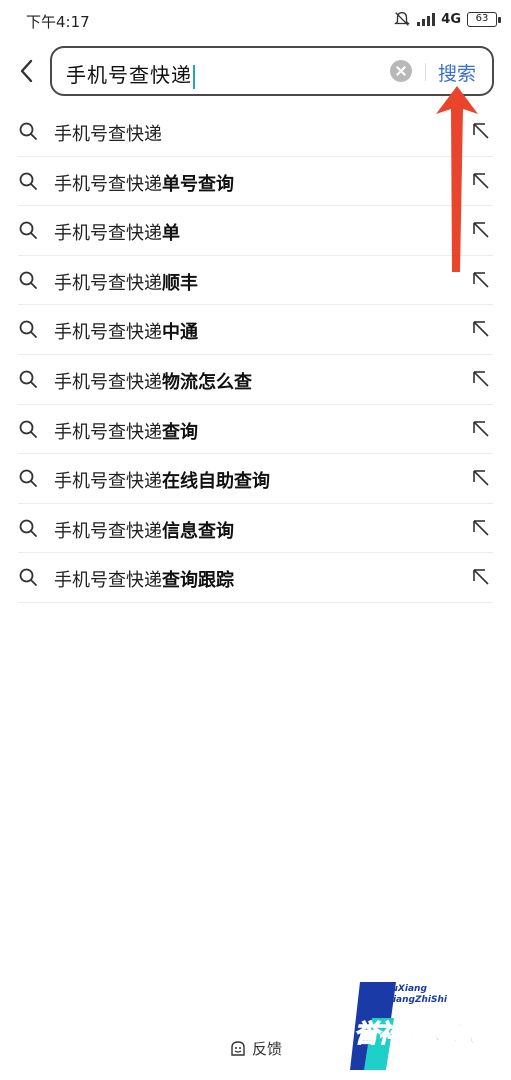  What do you see at coordinates (267, 1049) in the screenshot?
I see `feedback-label: 反馈` at bounding box center [267, 1049].